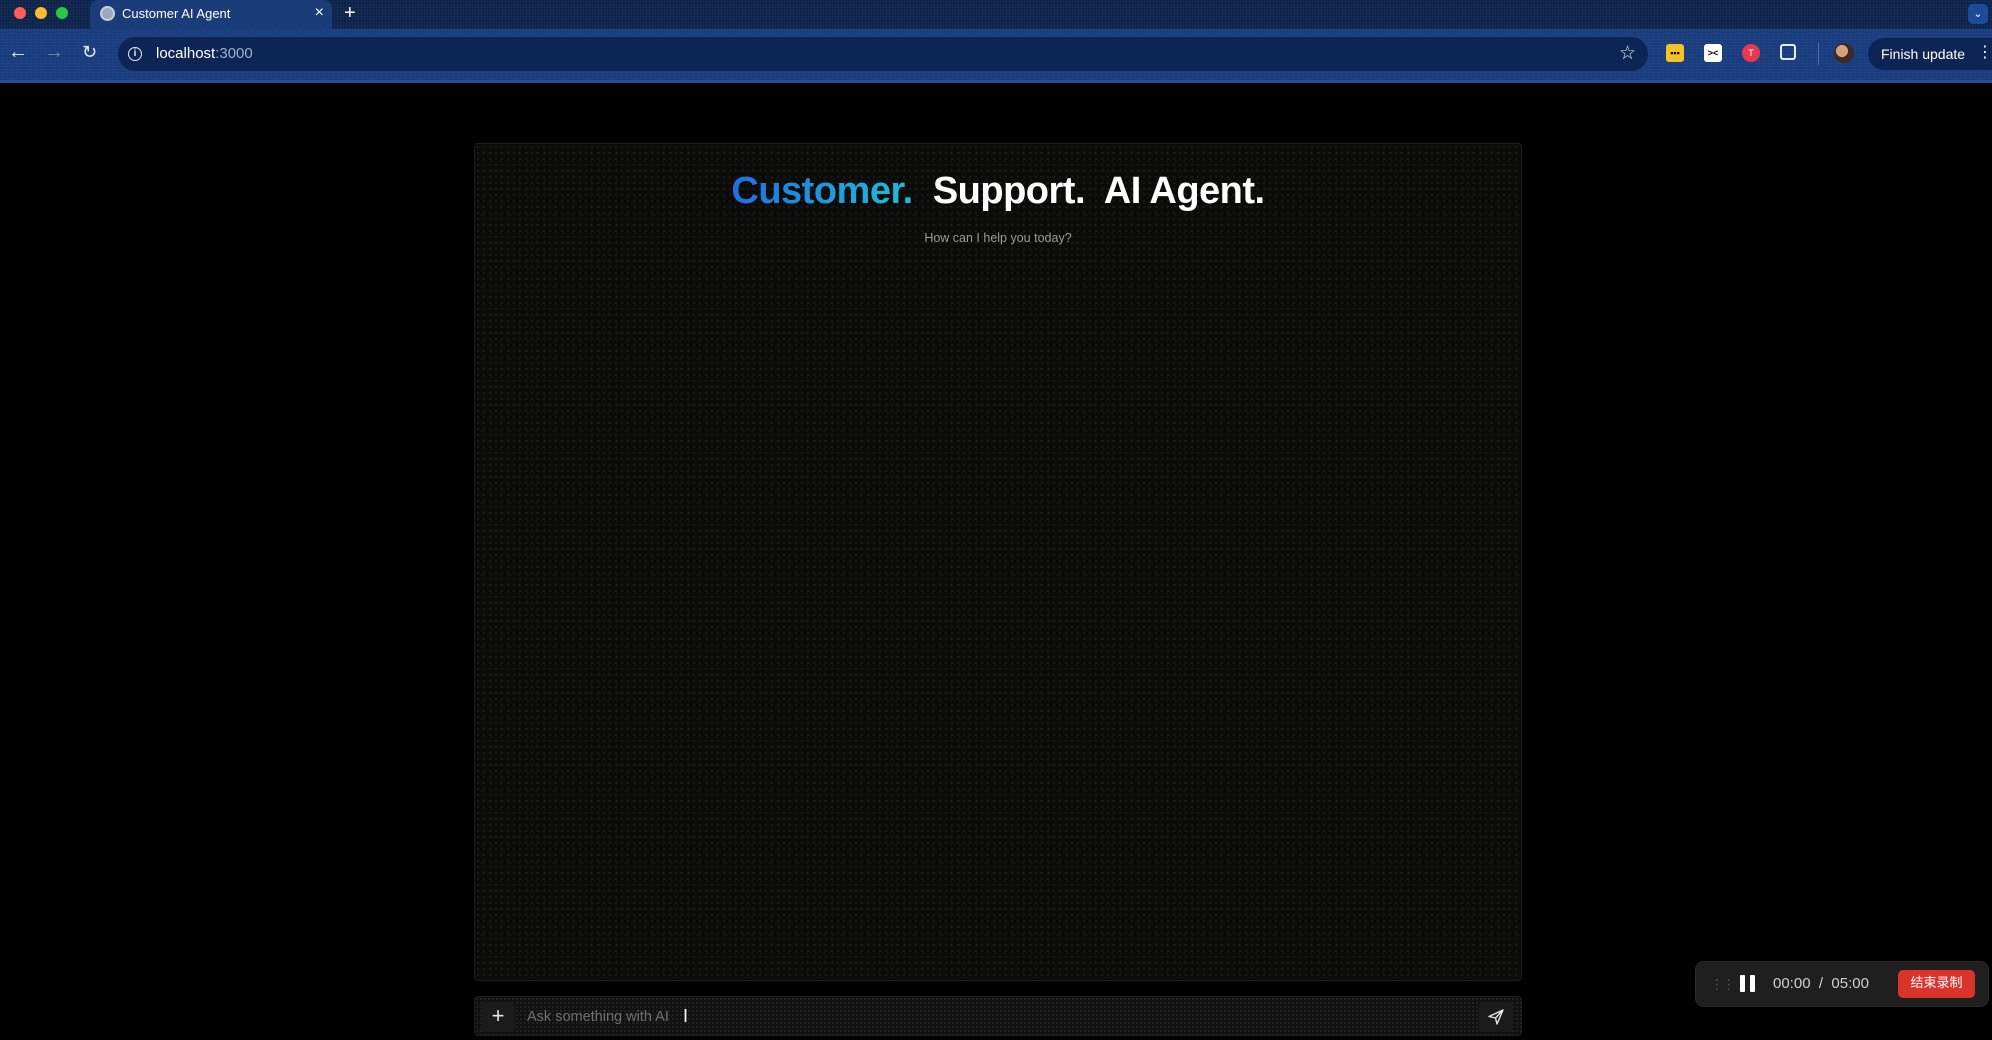 Image resolution: width=1992 pixels, height=1040 pixels. What do you see at coordinates (89, 52) in the screenshot?
I see `reload-icon: ↻` at bounding box center [89, 52].